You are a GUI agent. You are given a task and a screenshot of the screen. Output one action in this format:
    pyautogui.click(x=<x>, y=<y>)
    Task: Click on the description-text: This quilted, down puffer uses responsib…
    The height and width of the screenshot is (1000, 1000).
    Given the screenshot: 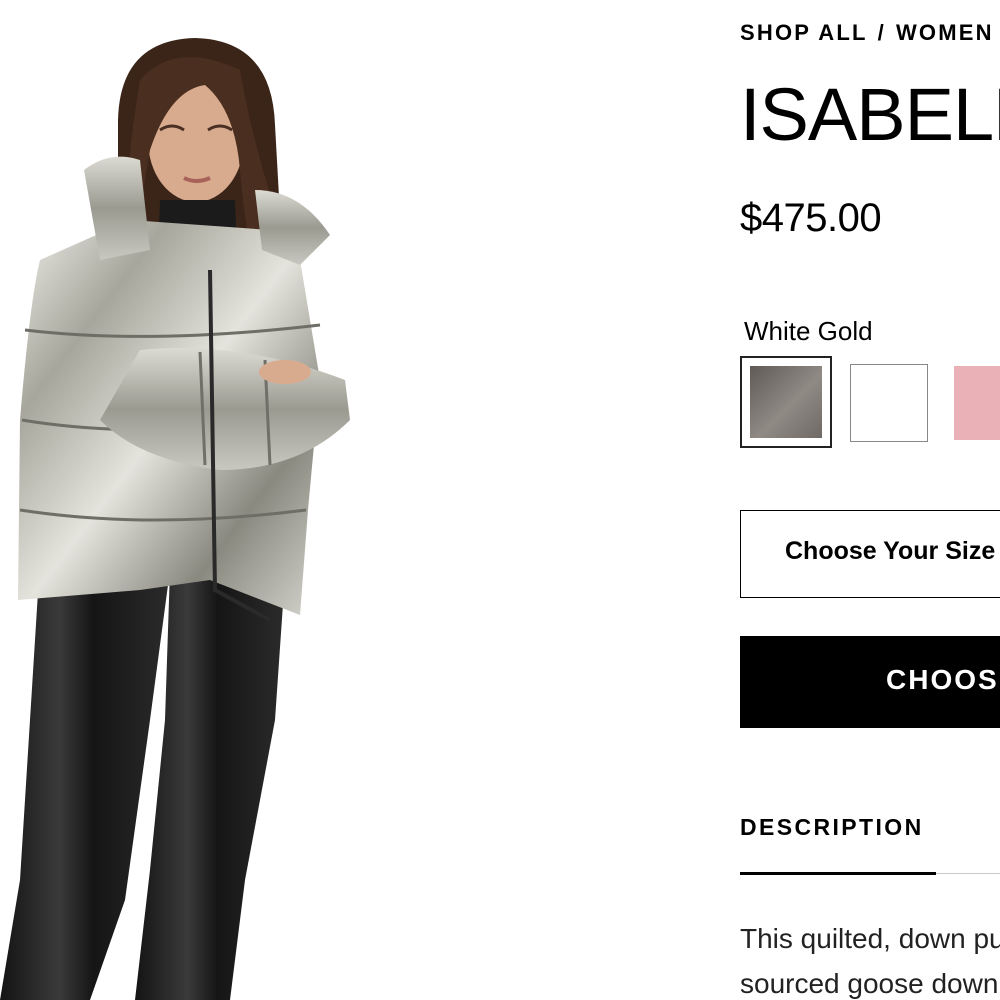 What is the action you would take?
    pyautogui.click(x=870, y=961)
    